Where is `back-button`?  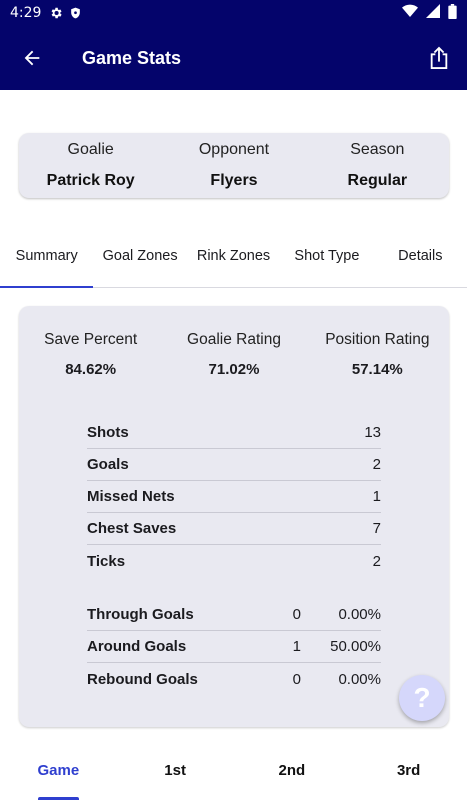 back-button is located at coordinates (32, 58).